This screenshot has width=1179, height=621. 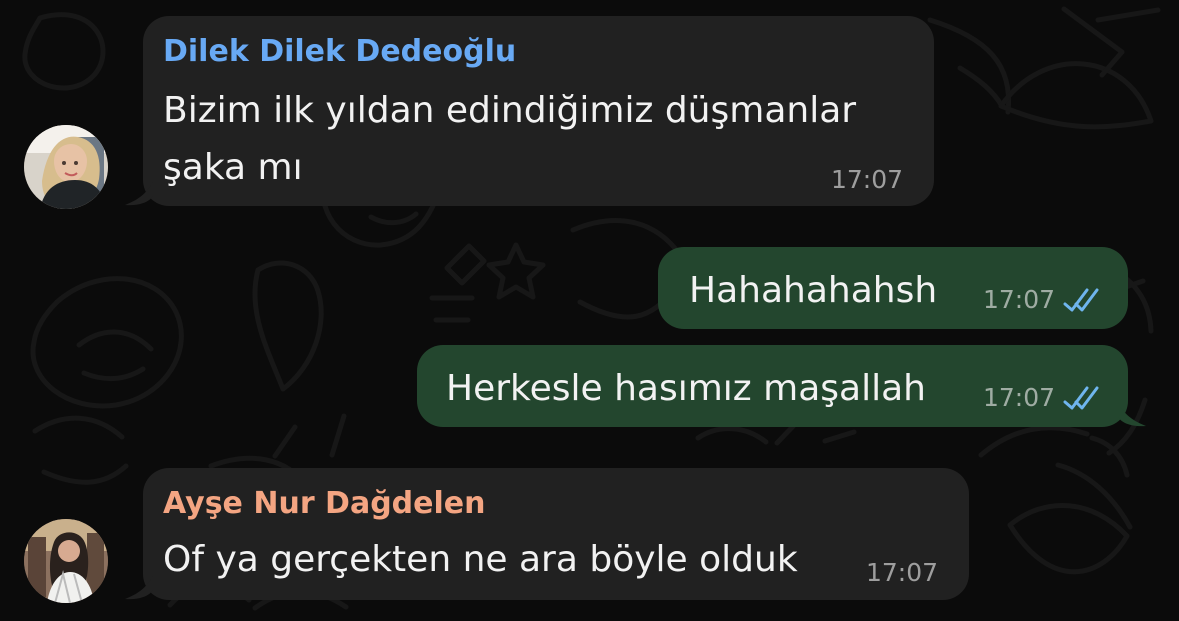 What do you see at coordinates (686, 388) in the screenshot?
I see `message-text: Herkesle hasımız maşallah` at bounding box center [686, 388].